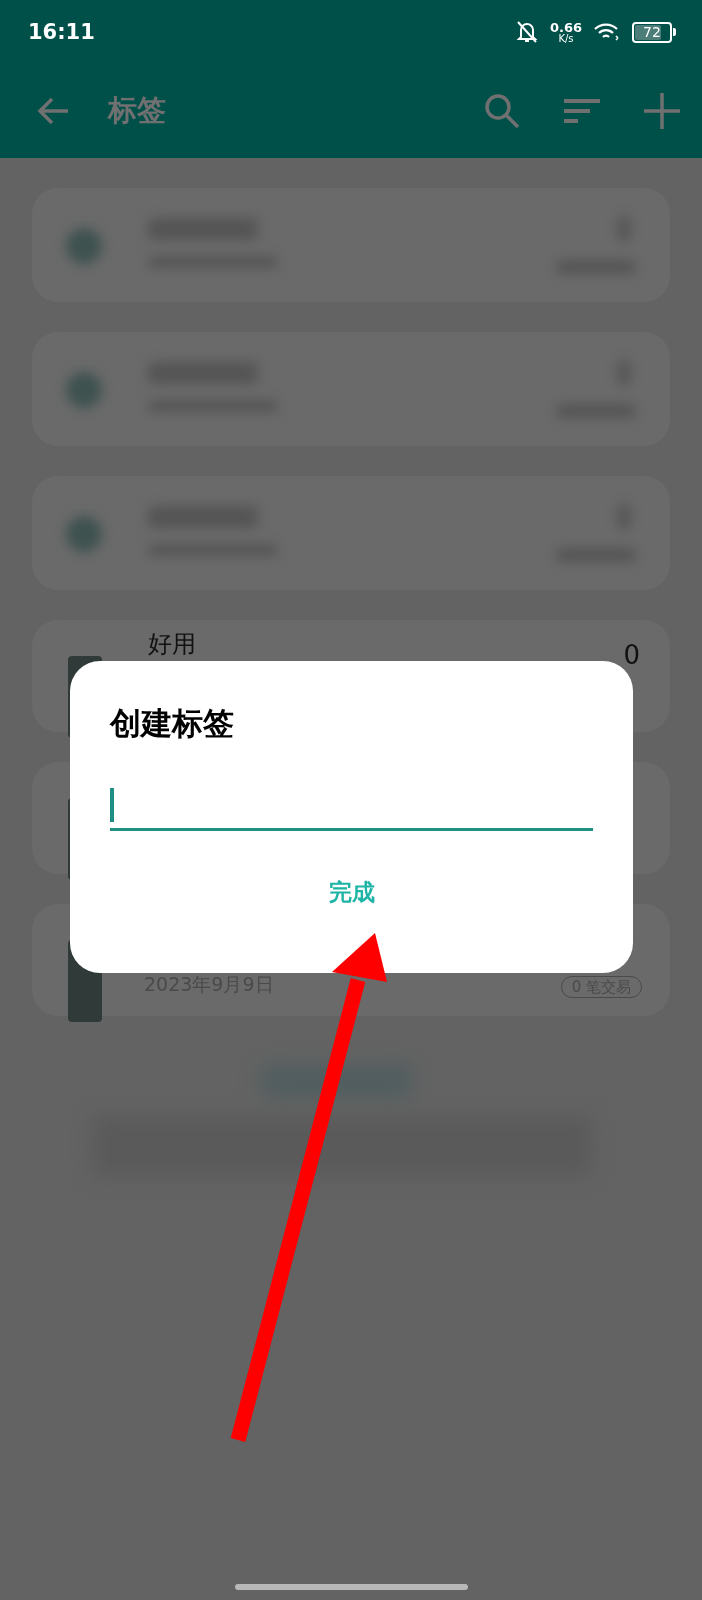  What do you see at coordinates (526, 32) in the screenshot?
I see `bell-off-icon` at bounding box center [526, 32].